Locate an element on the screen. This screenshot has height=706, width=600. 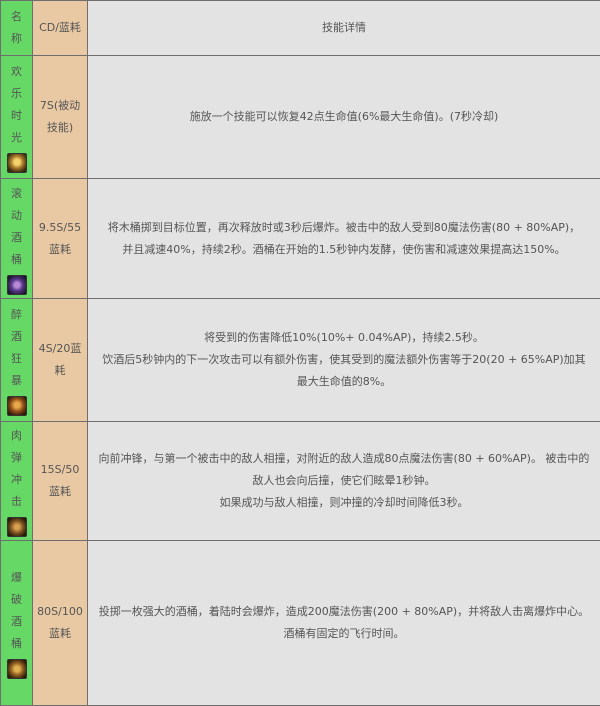
skill-detail-cell: 施放一个技能可以恢复42点生命值(6%最大生命值)。(7秒冷却) is located at coordinates (344, 117).